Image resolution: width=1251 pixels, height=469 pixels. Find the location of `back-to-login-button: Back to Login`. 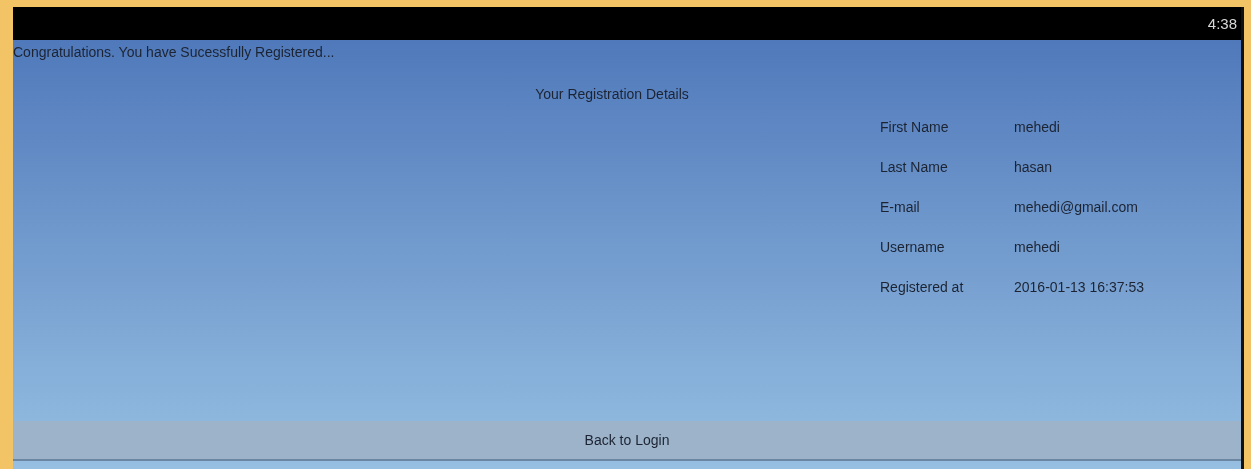

back-to-login-button: Back to Login is located at coordinates (627, 441).